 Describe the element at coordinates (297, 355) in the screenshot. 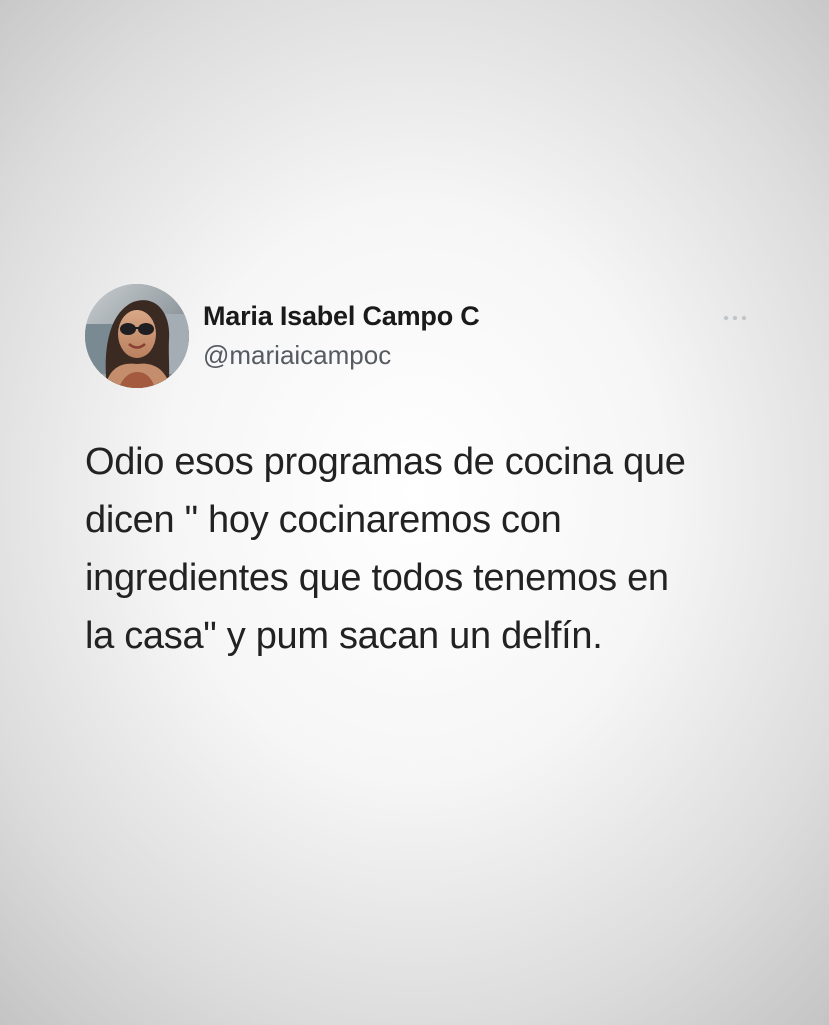

I see `author-handle: @mariaicampoc` at that location.